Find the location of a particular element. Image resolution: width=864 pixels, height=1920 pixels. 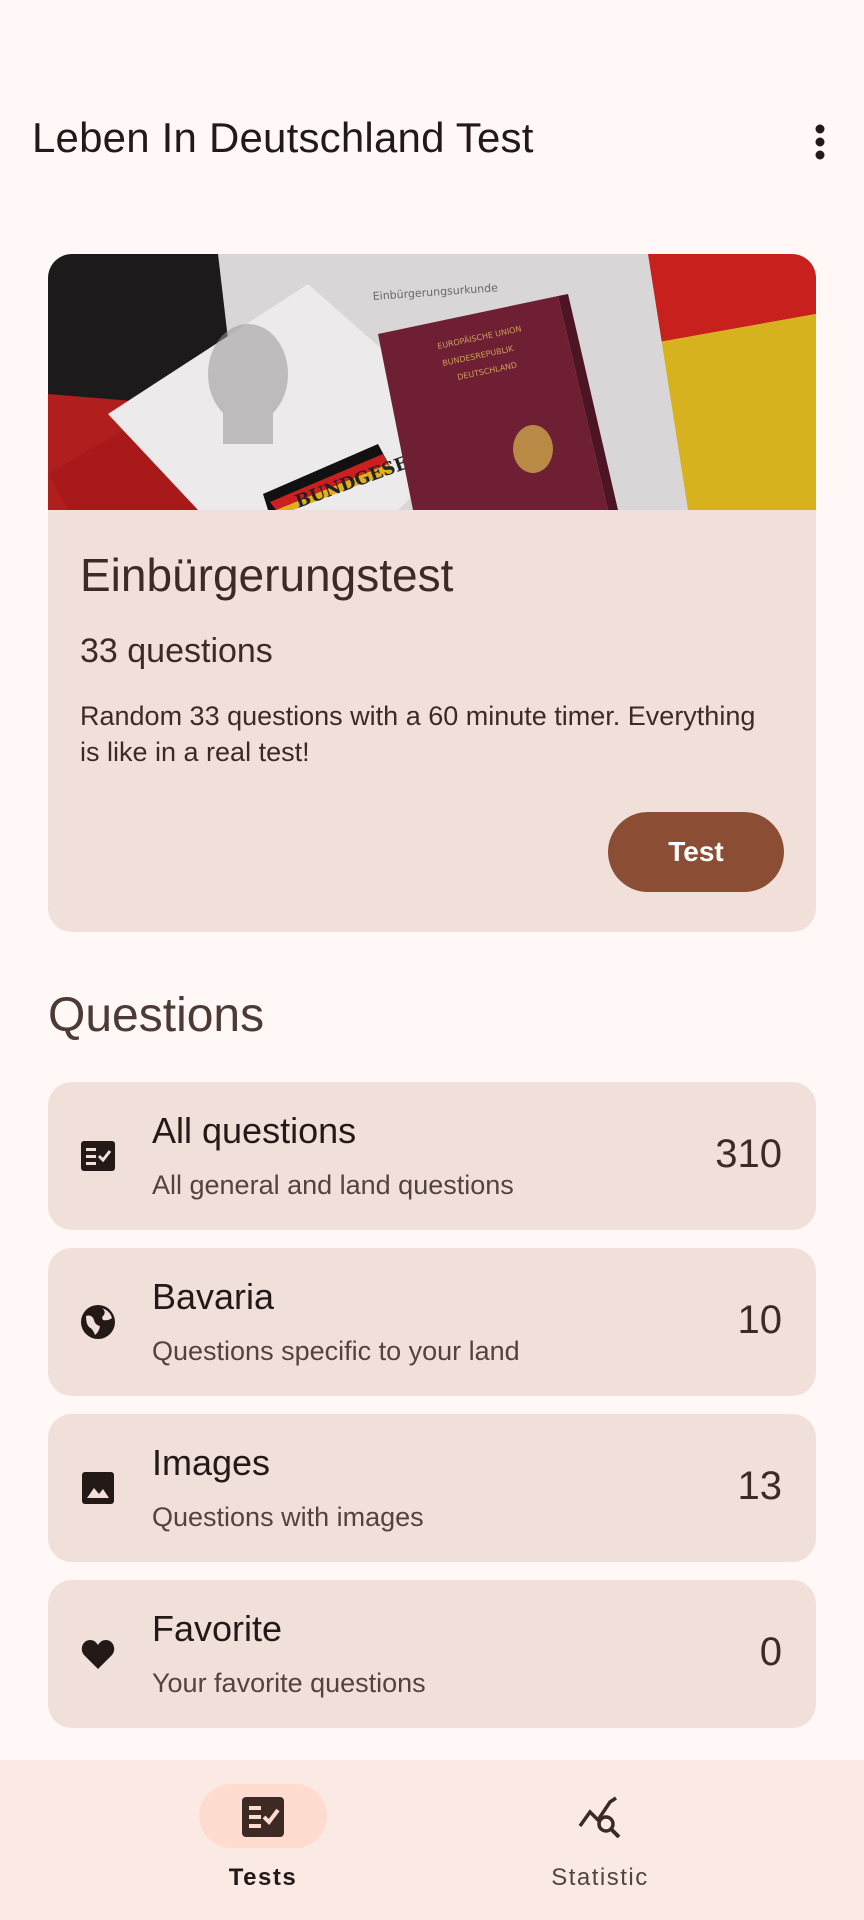

list-item-title: Bavaria is located at coordinates (213, 1296).